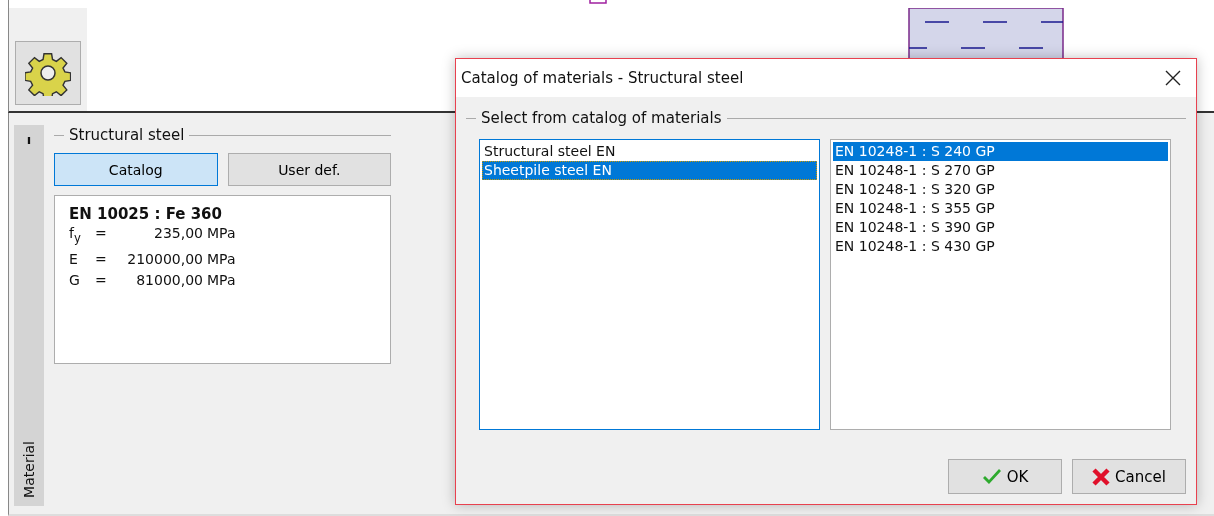 The width and height of the screenshot is (1214, 516). What do you see at coordinates (1000, 151) in the screenshot?
I see `material-item: EN 10248-1 : S 240 GP` at bounding box center [1000, 151].